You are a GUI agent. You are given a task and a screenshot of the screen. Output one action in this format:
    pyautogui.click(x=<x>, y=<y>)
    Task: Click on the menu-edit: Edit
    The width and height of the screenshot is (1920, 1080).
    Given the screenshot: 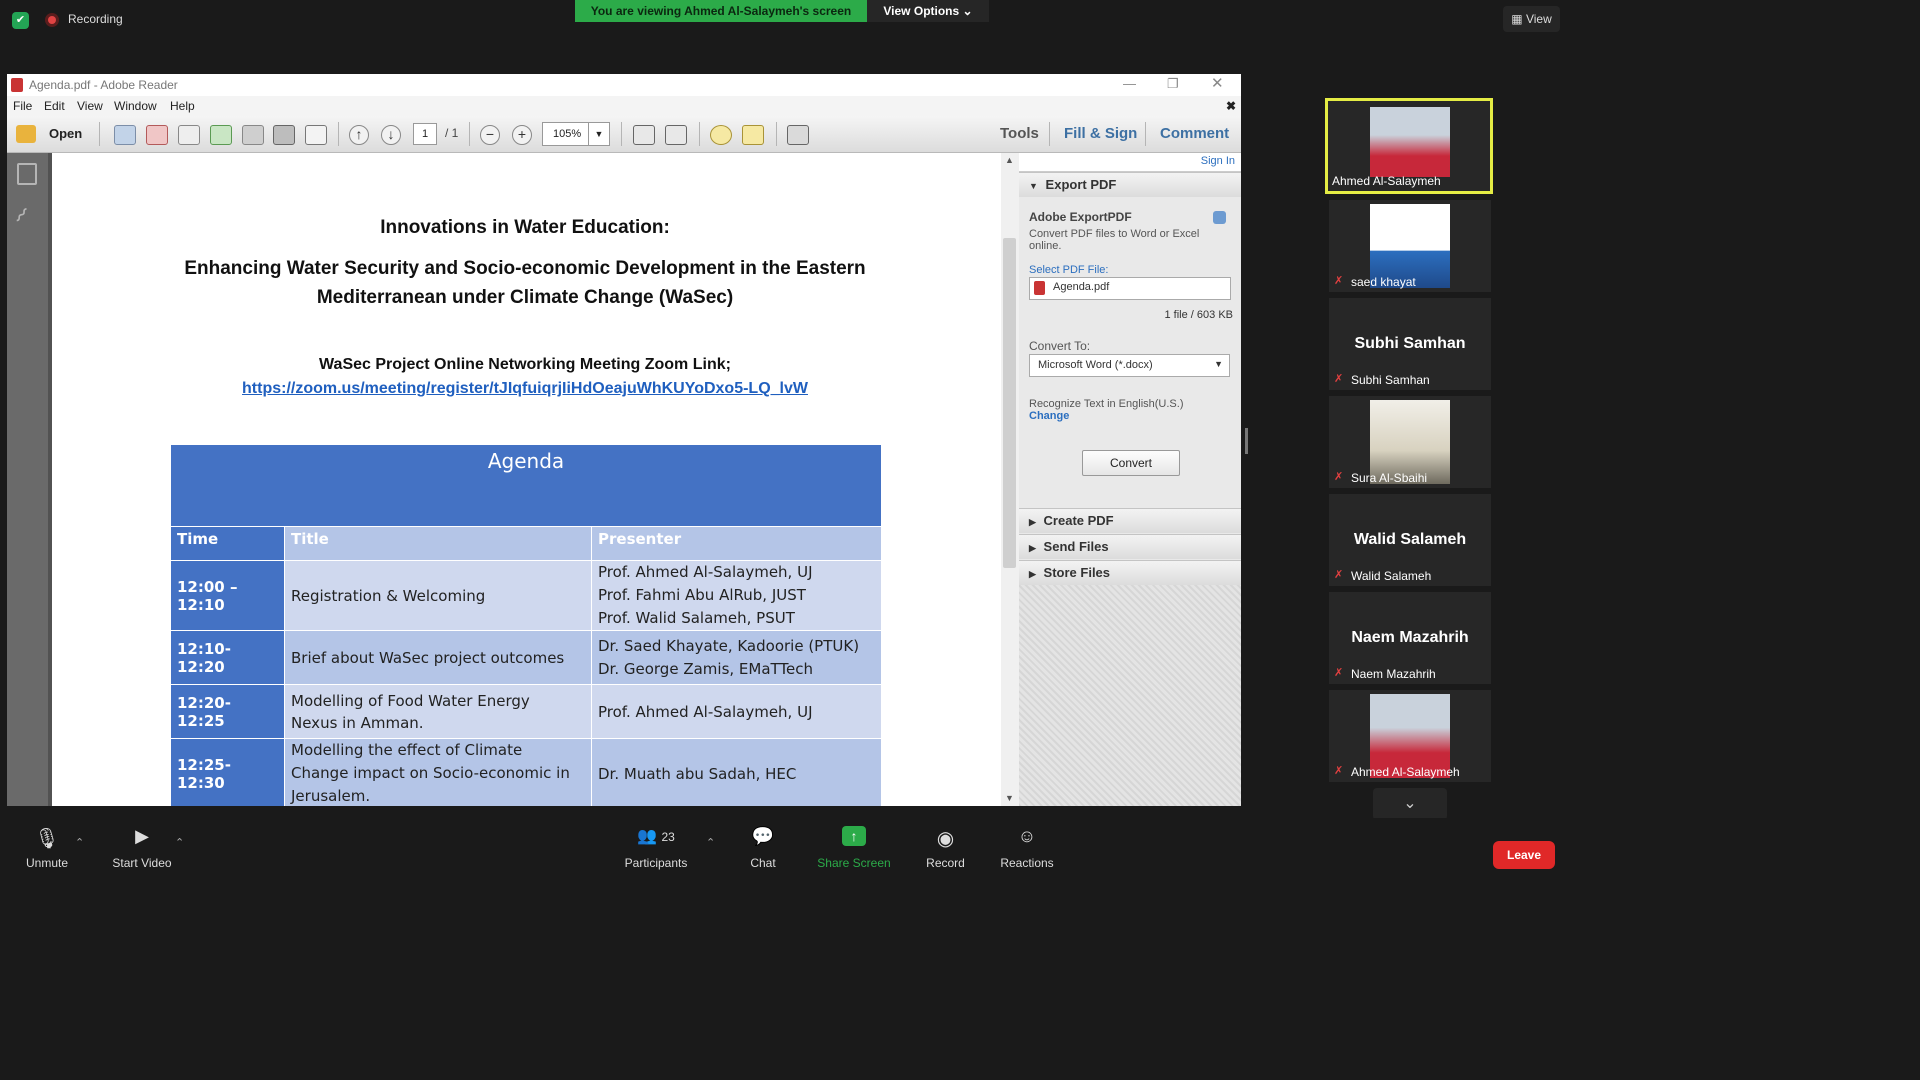 What is the action you would take?
    pyautogui.click(x=54, y=106)
    